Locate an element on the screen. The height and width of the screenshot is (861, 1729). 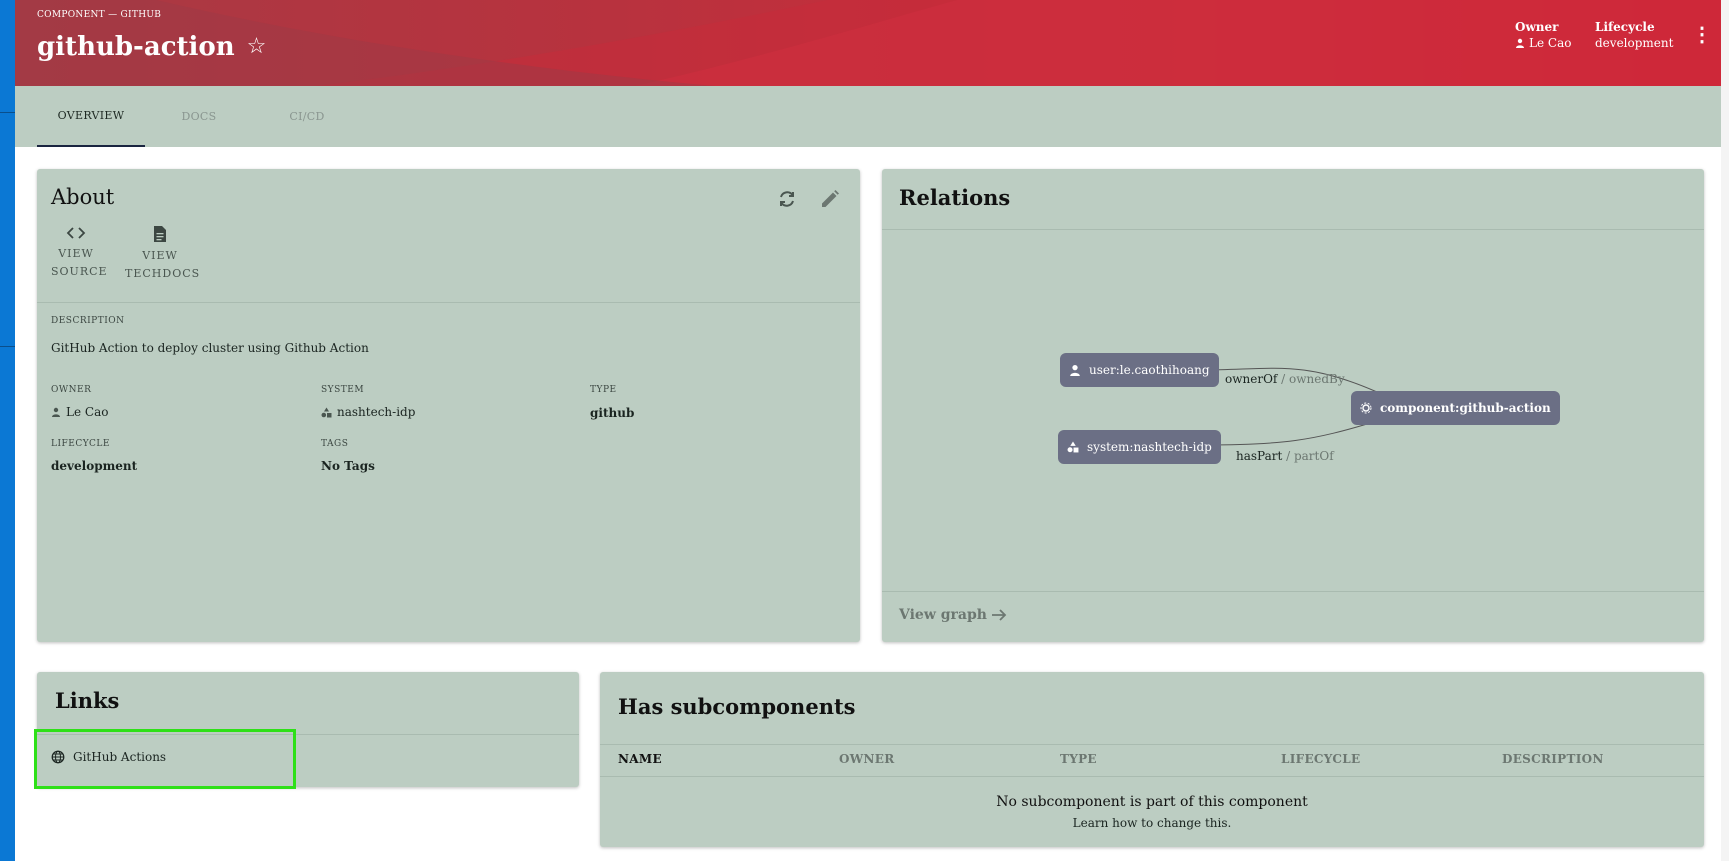
edge-forward-label: ownerOf is located at coordinates (1251, 379).